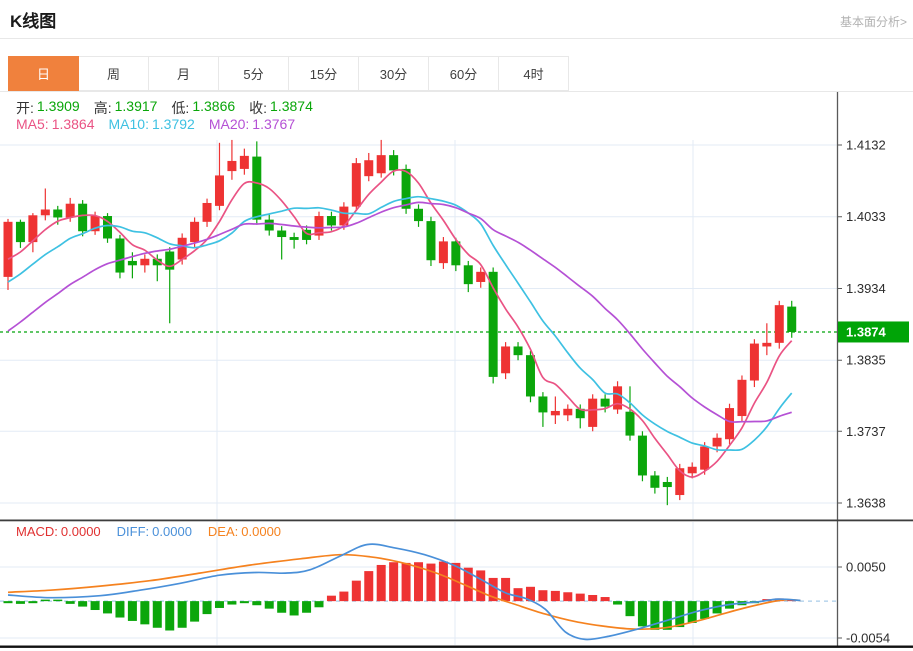 The height and width of the screenshot is (651, 913). I want to click on ma-legend: MA5: 1.3864 MA10: 1.3792 MA20: 1.3767, so click(155, 124).